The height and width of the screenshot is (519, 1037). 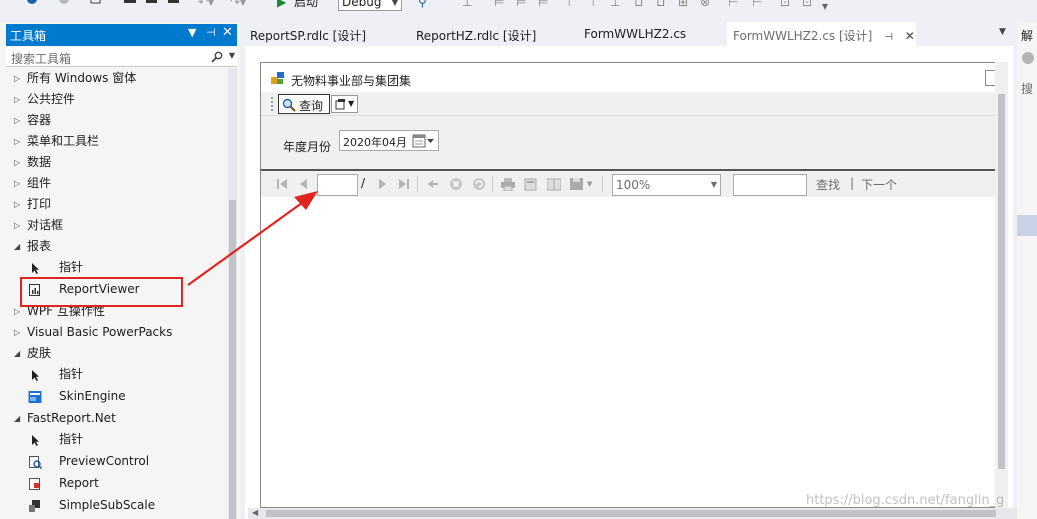 What do you see at coordinates (304, 184) in the screenshot?
I see `previous-page-icon` at bounding box center [304, 184].